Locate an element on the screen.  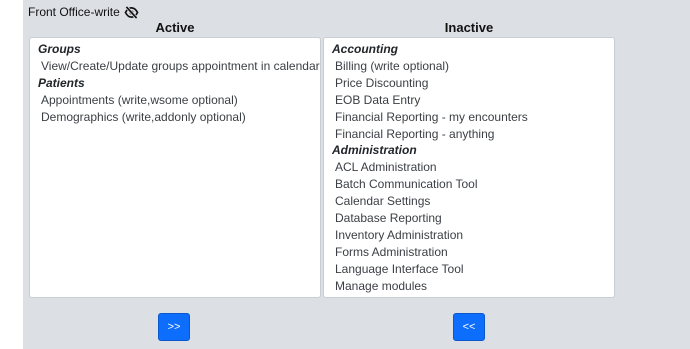
add-to-active-button: >> is located at coordinates (174, 327).